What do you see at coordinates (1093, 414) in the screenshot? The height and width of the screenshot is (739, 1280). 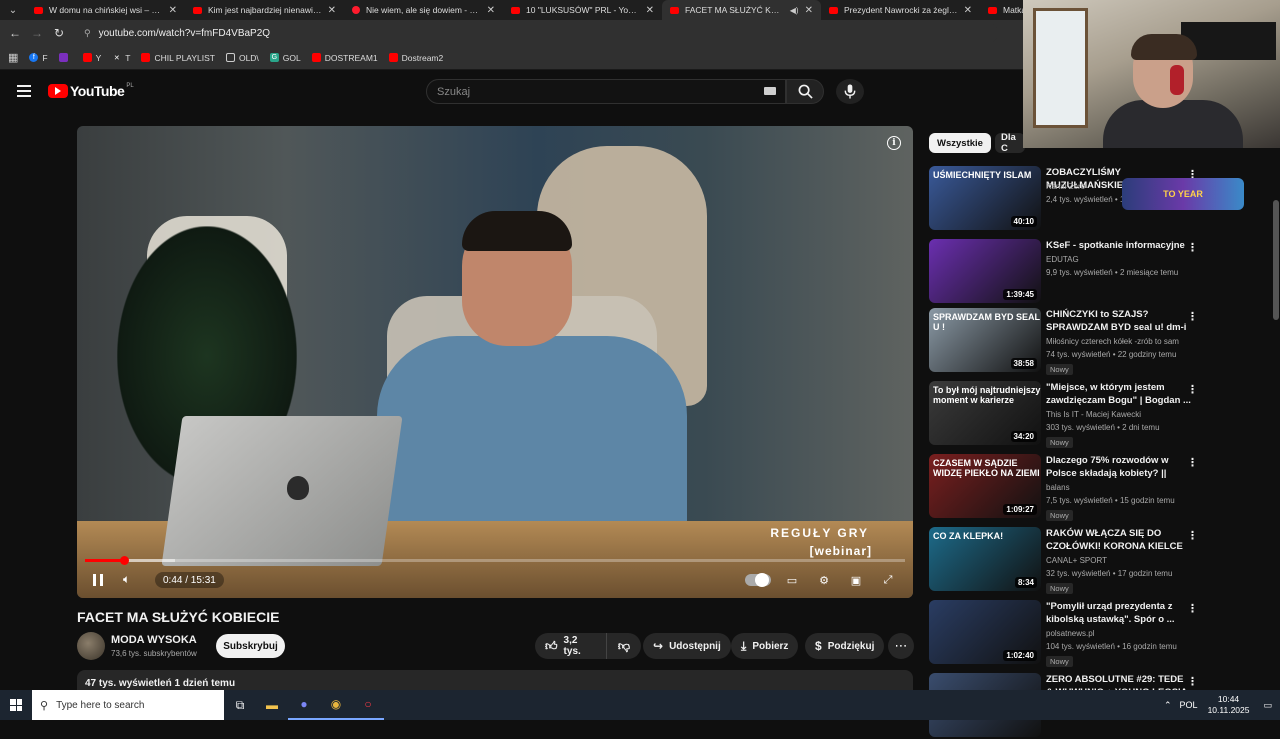 I see `related-video-channel: This Is IT - Maciej Kawecki` at bounding box center [1093, 414].